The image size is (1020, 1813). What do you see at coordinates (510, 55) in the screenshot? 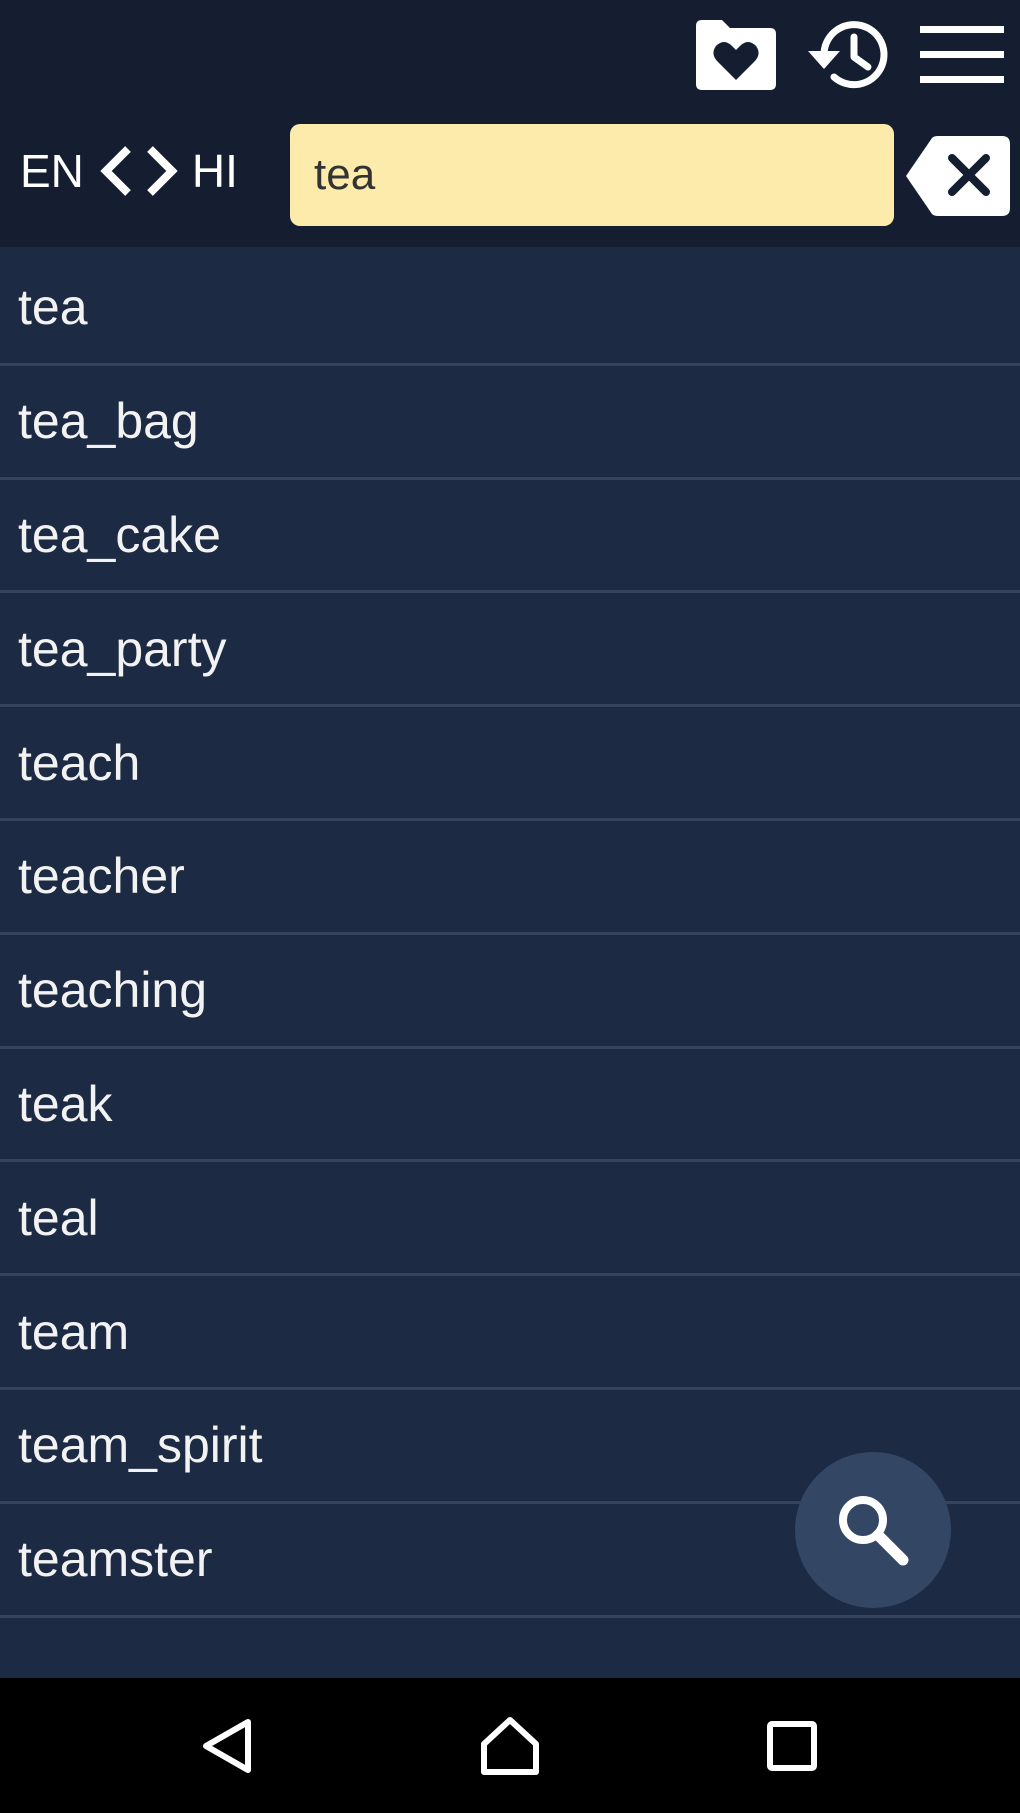
I see `action-bar` at bounding box center [510, 55].